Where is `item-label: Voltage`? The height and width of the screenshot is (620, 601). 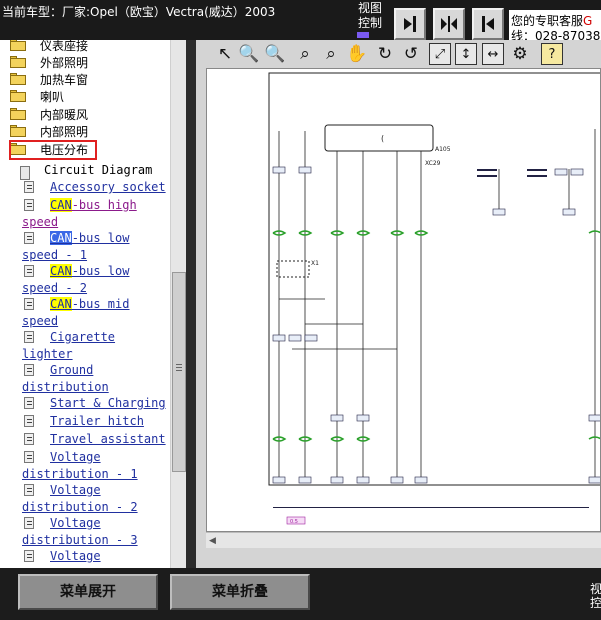 item-label: Voltage is located at coordinates (75, 556).